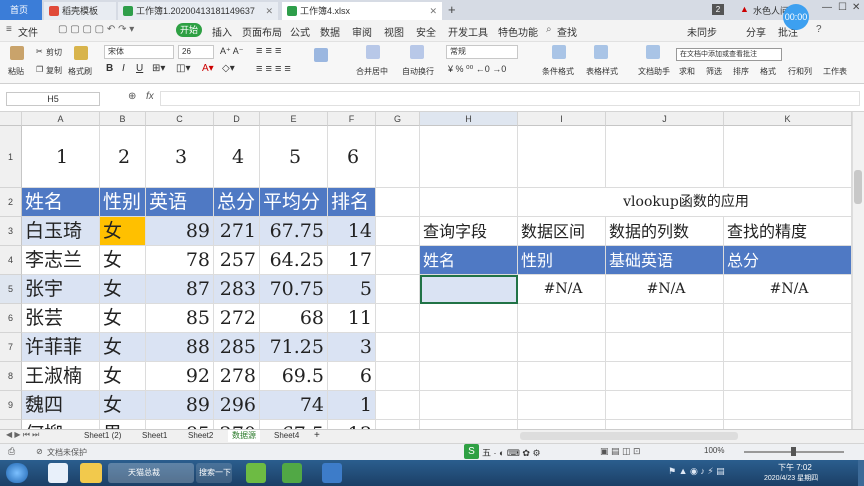 This screenshot has height=486, width=864. I want to click on number-format-icons: ¥ % ⁰⁰ ←0 →0, so click(477, 69).